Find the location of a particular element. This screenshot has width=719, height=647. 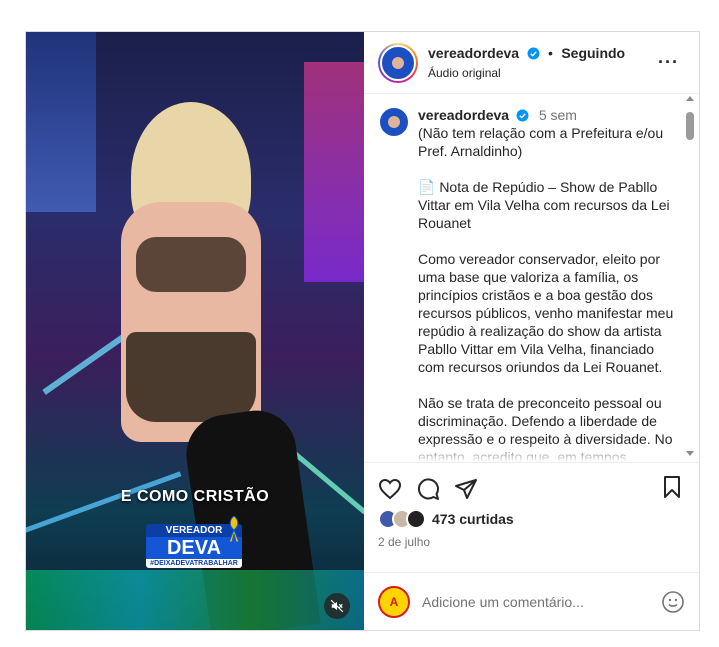

stage-screen-left is located at coordinates (61, 122).